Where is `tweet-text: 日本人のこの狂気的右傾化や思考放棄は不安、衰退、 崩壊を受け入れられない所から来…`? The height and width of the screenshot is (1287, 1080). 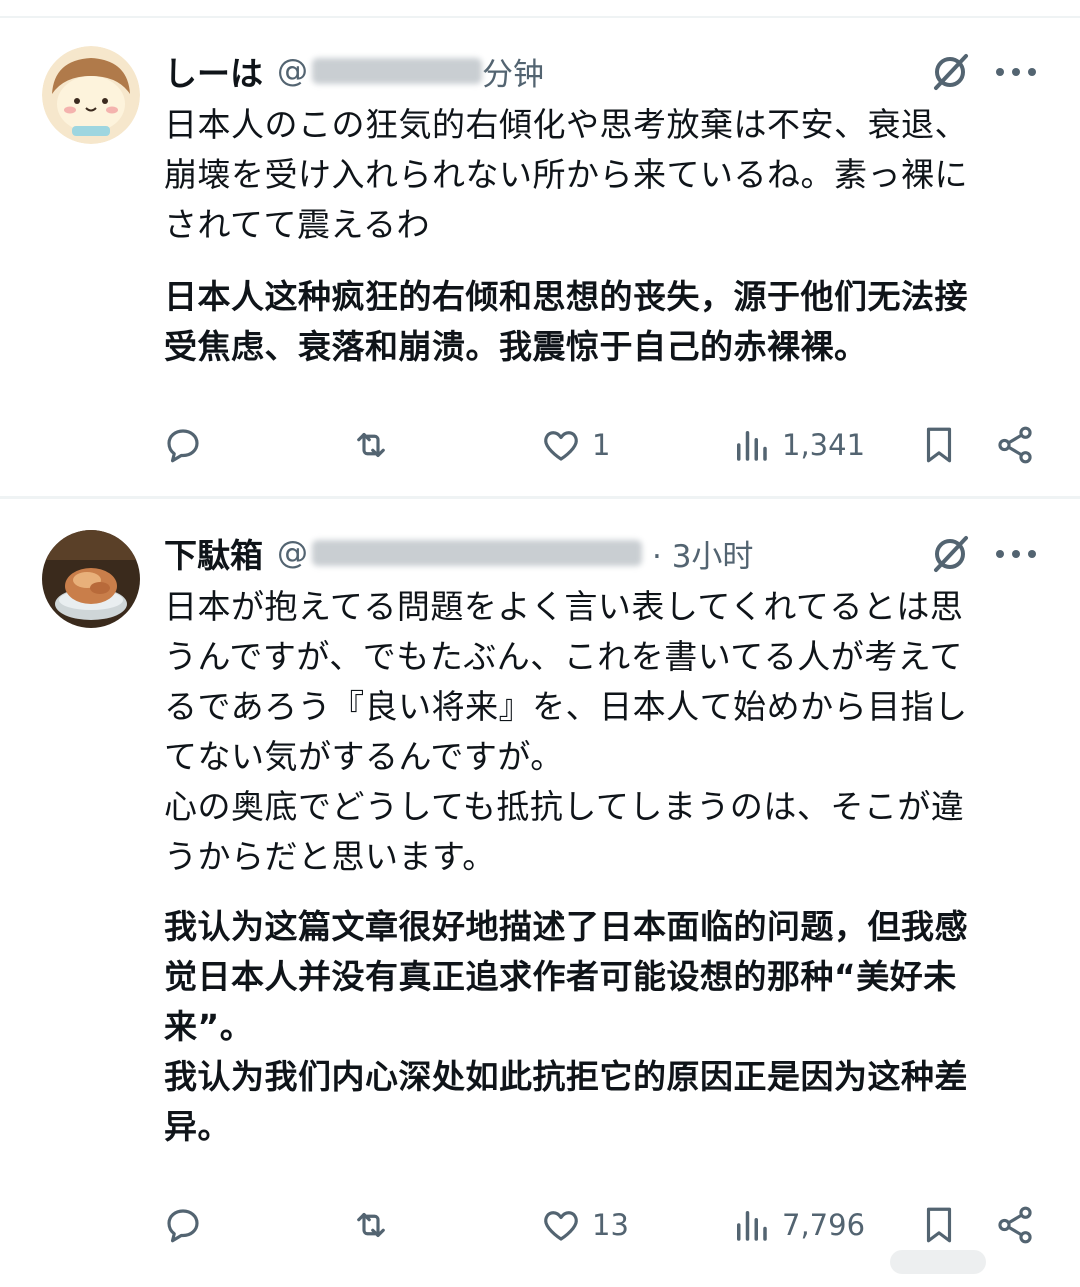
tweet-text: 日本人のこの狂気的右傾化や思考放棄は不安、衰退、 崩壊を受け入れられない所から来… is located at coordinates (566, 174).